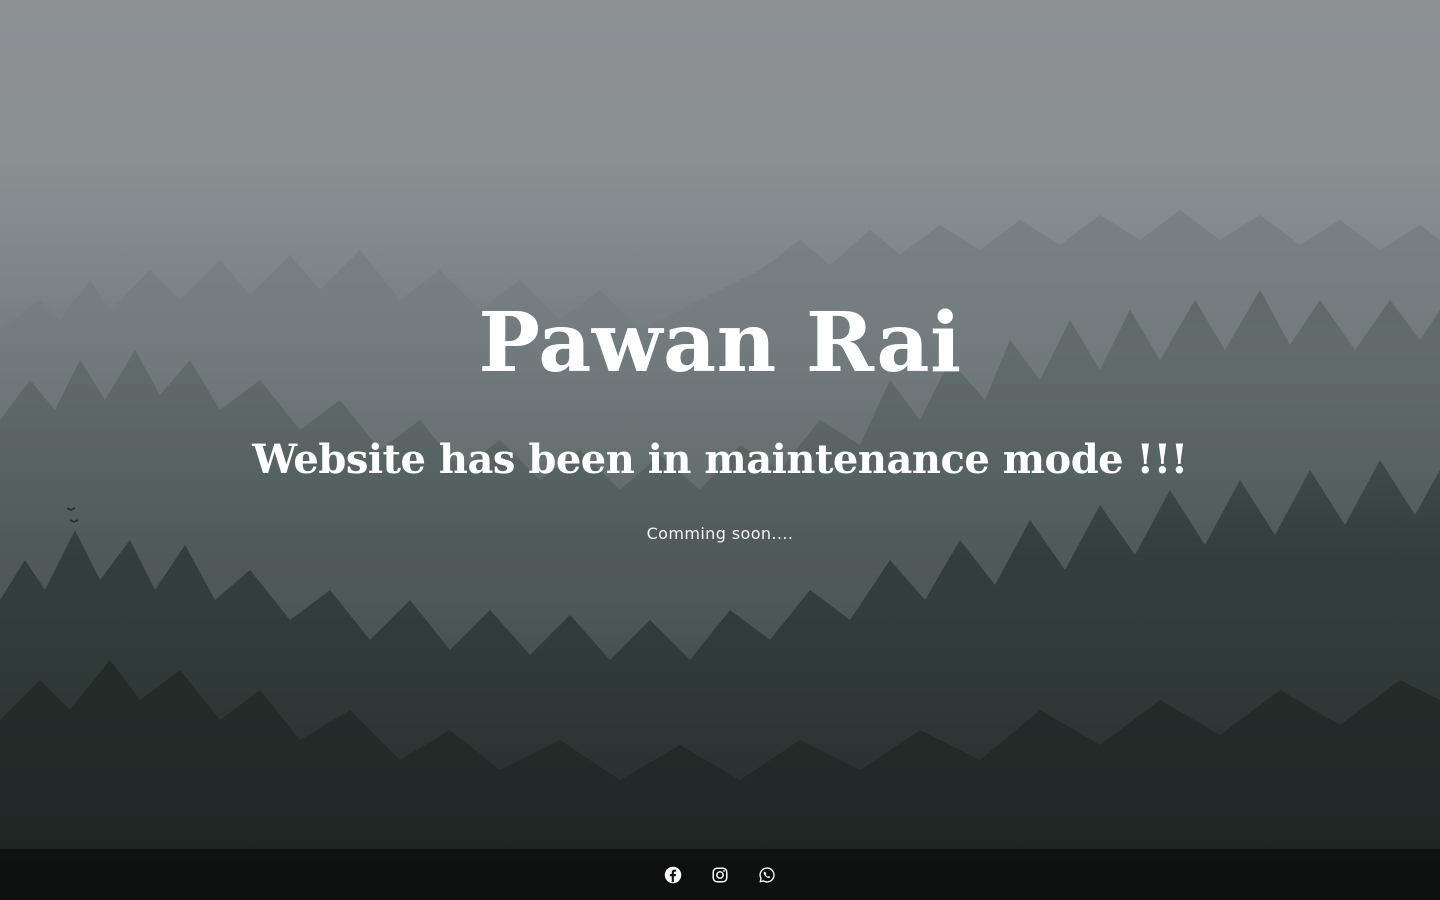 This screenshot has height=900, width=1440. I want to click on social-footer, so click(720, 874).